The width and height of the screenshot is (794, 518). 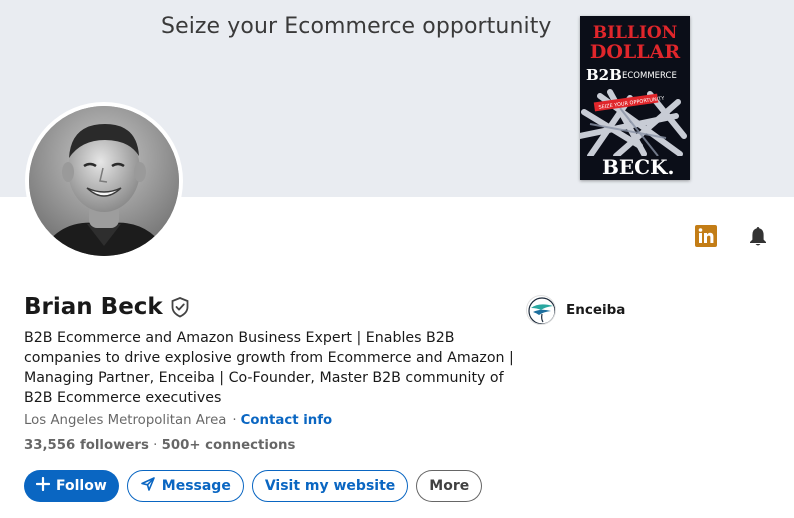 What do you see at coordinates (159, 445) in the screenshot?
I see `profile-stats: 33,556 followers · 500+ connections` at bounding box center [159, 445].